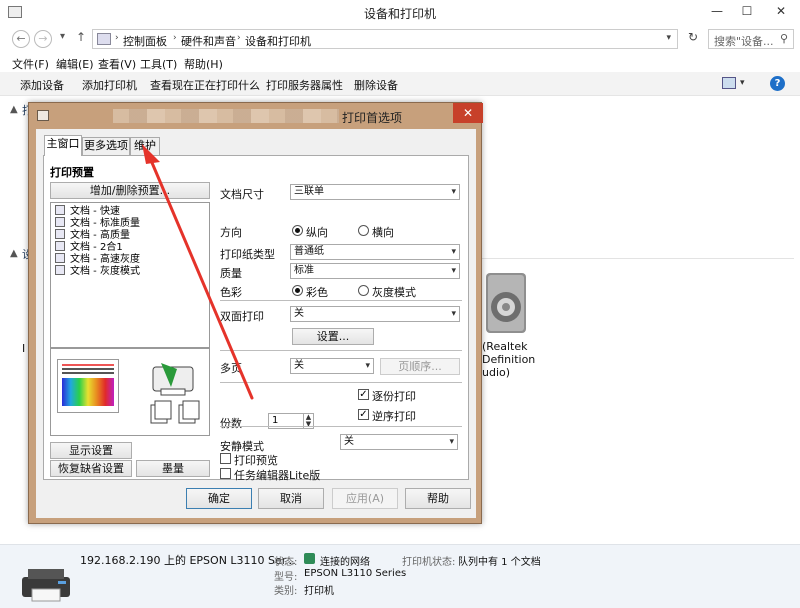 The height and width of the screenshot is (608, 800). Describe the element at coordinates (42, 85) in the screenshot. I see `add-device-button: 添加设备` at that location.